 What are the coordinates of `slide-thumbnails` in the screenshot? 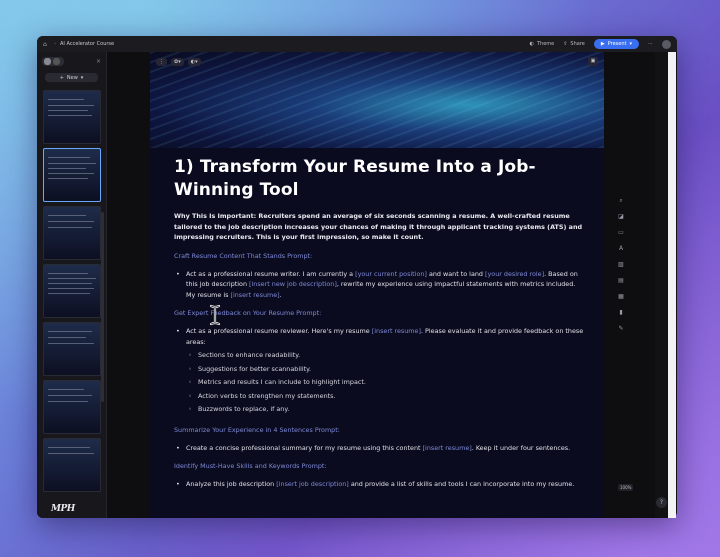 It's located at (72, 293).